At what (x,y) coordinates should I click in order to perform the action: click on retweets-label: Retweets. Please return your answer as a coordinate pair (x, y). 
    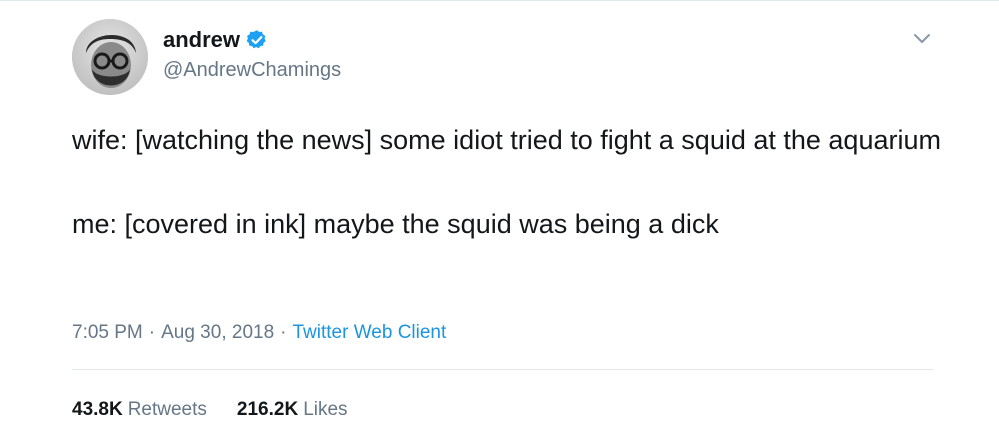
    Looking at the image, I should click on (167, 409).